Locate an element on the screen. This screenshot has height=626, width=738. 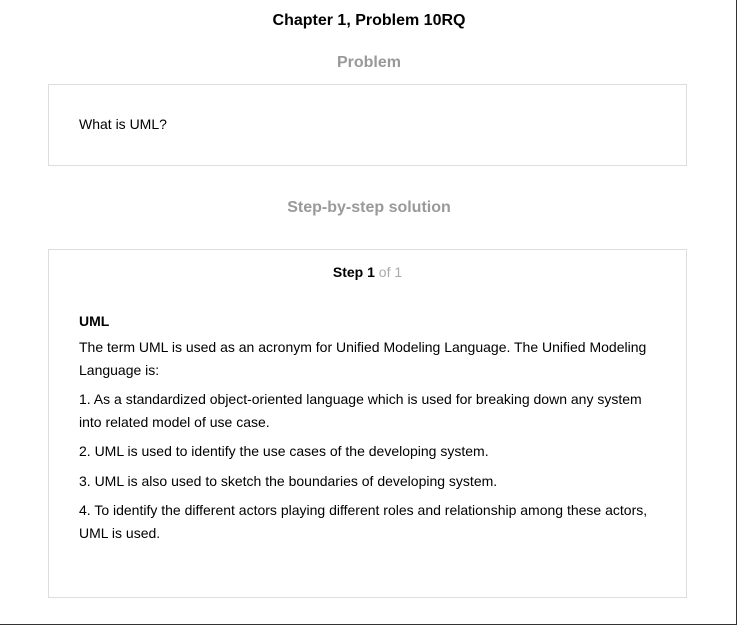
step-header: Step 1 of 1 is located at coordinates (367, 272).